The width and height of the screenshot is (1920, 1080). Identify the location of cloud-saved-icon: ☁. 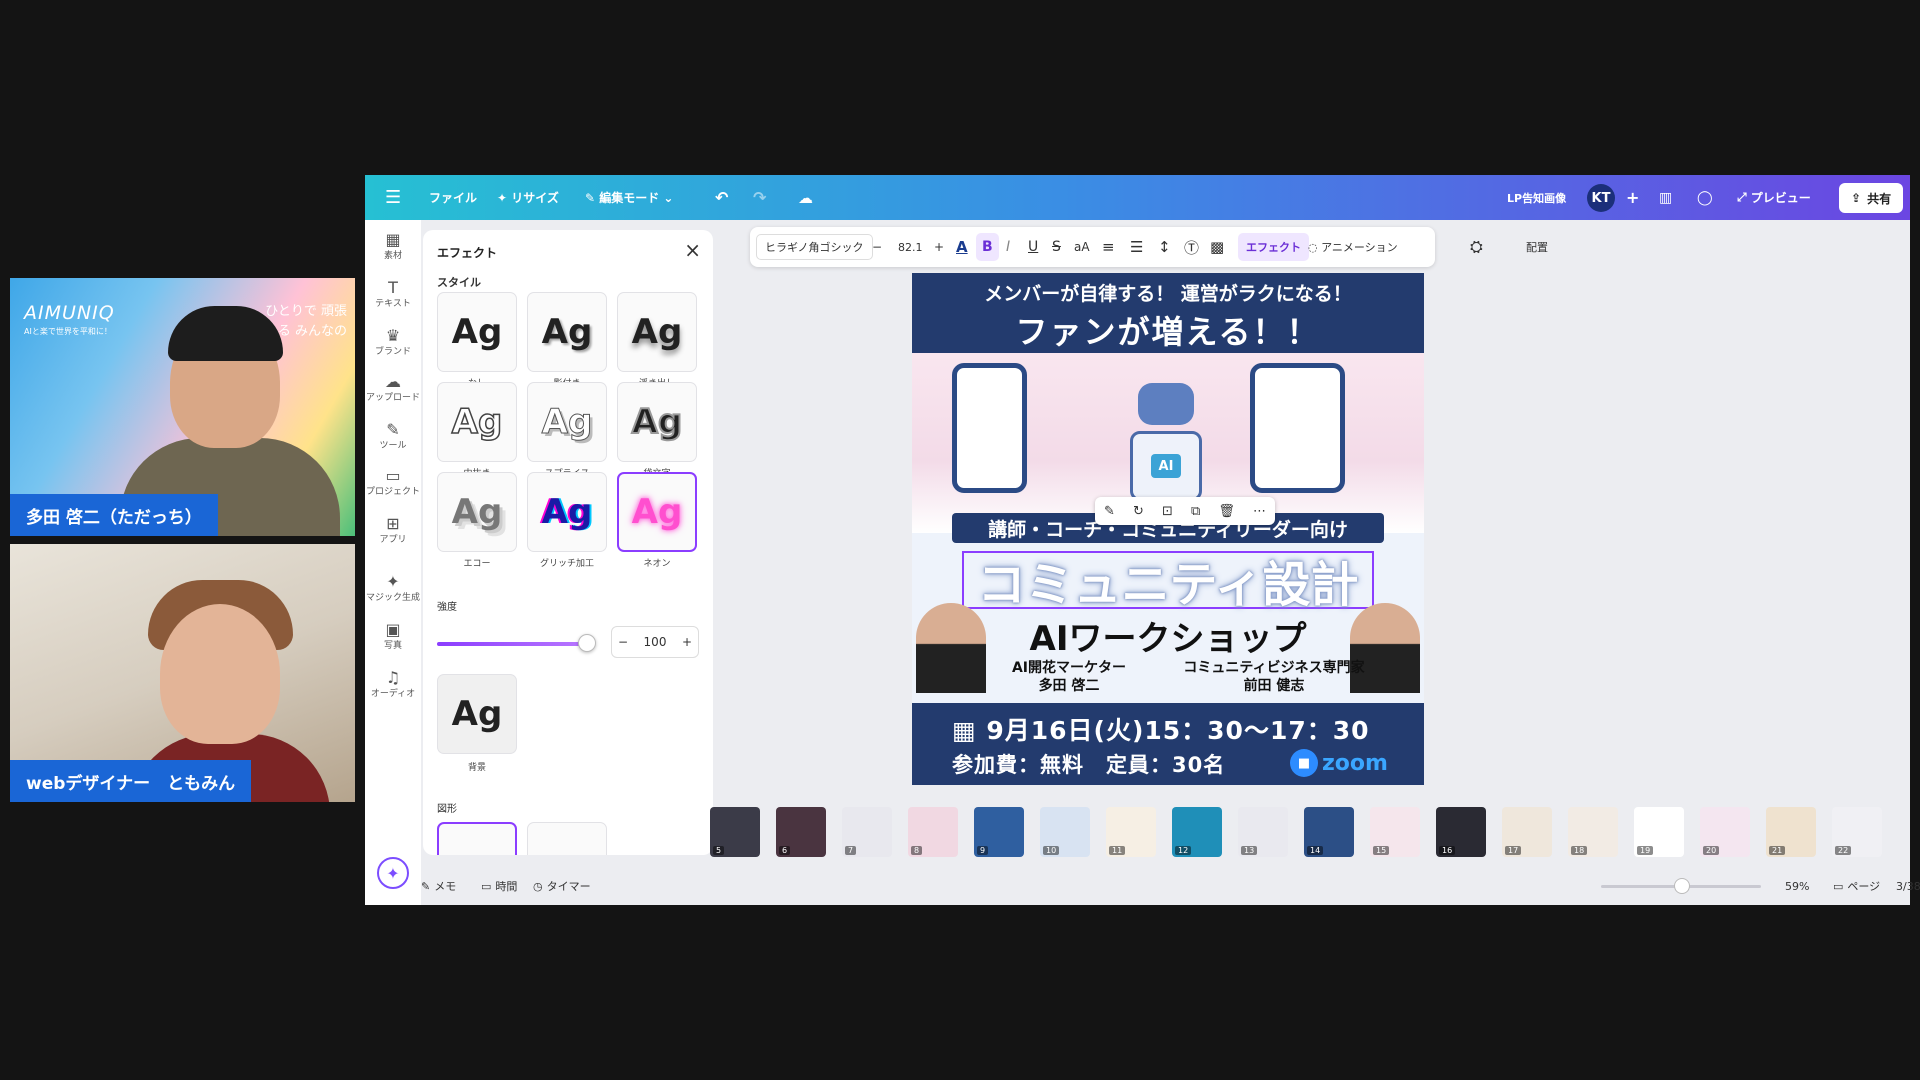
(805, 197).